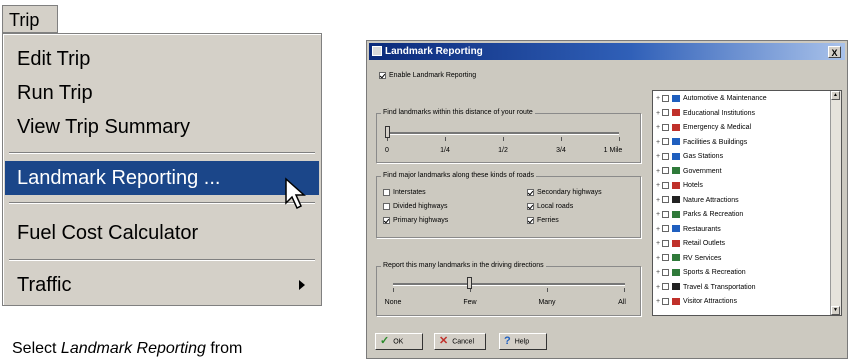 The image size is (848, 359). Describe the element at coordinates (710, 301) in the screenshot. I see `category-label: Visitor Attractions` at that location.